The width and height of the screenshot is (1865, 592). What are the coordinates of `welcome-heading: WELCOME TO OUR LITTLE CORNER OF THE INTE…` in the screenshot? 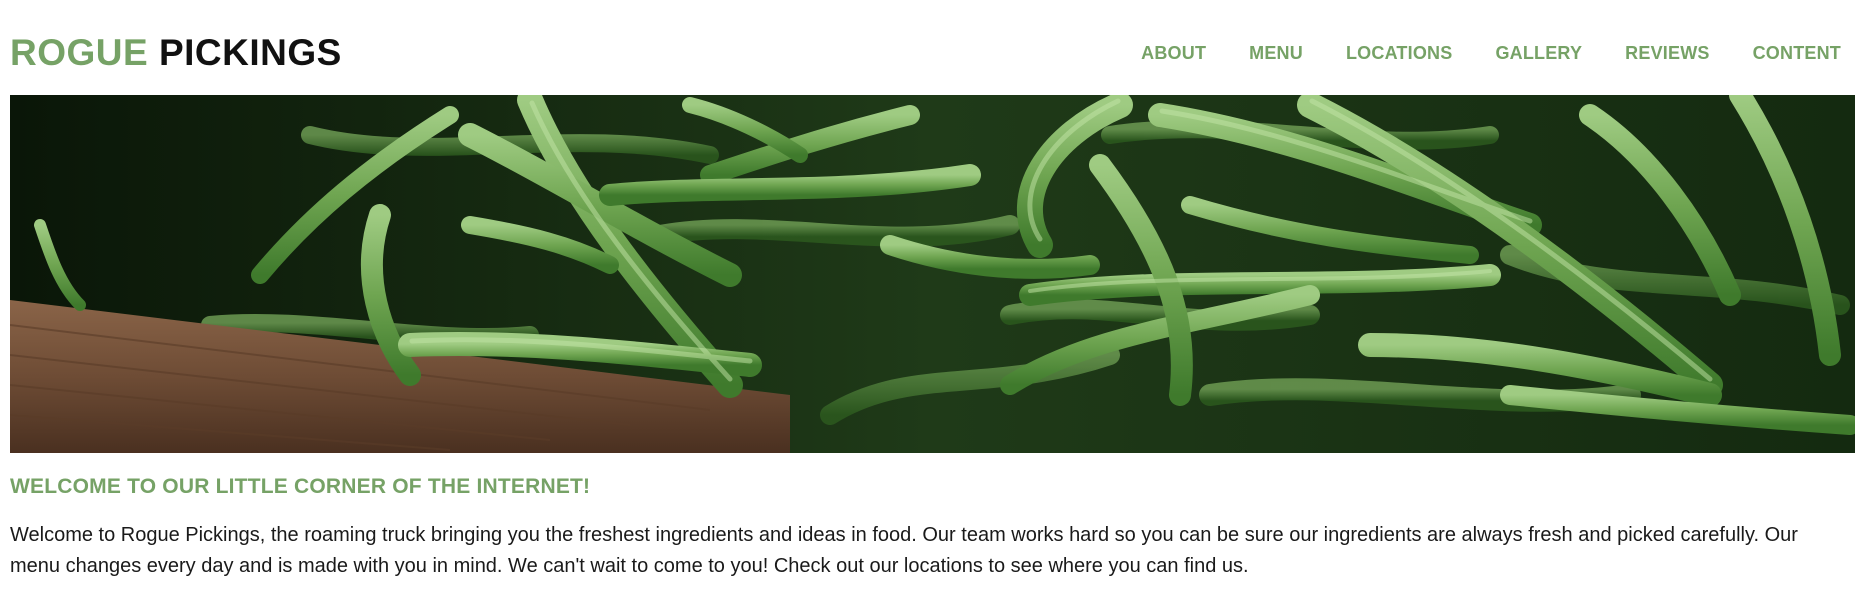 It's located at (300, 486).